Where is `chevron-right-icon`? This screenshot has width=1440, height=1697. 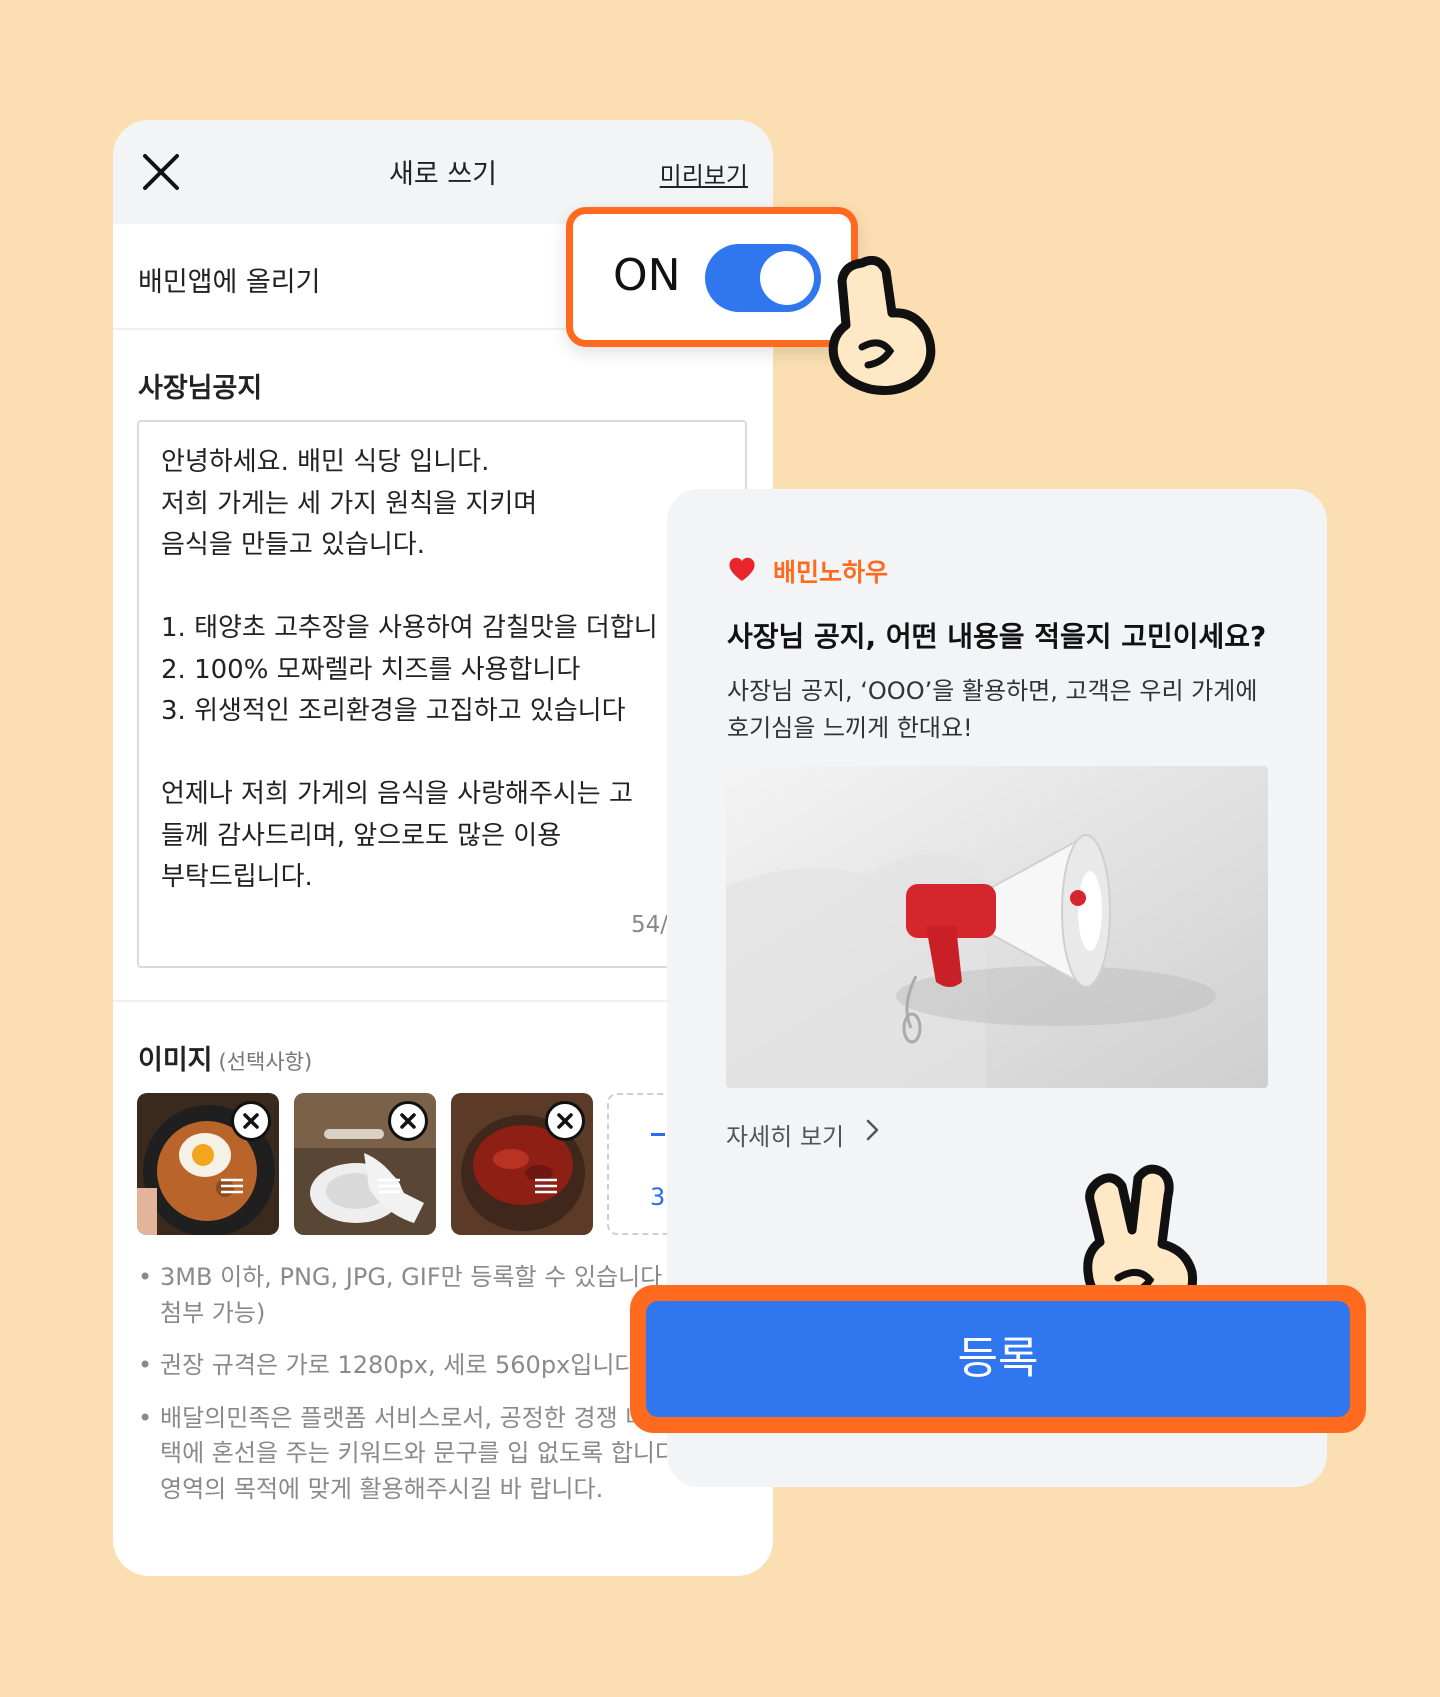
chevron-right-icon is located at coordinates (873, 1130).